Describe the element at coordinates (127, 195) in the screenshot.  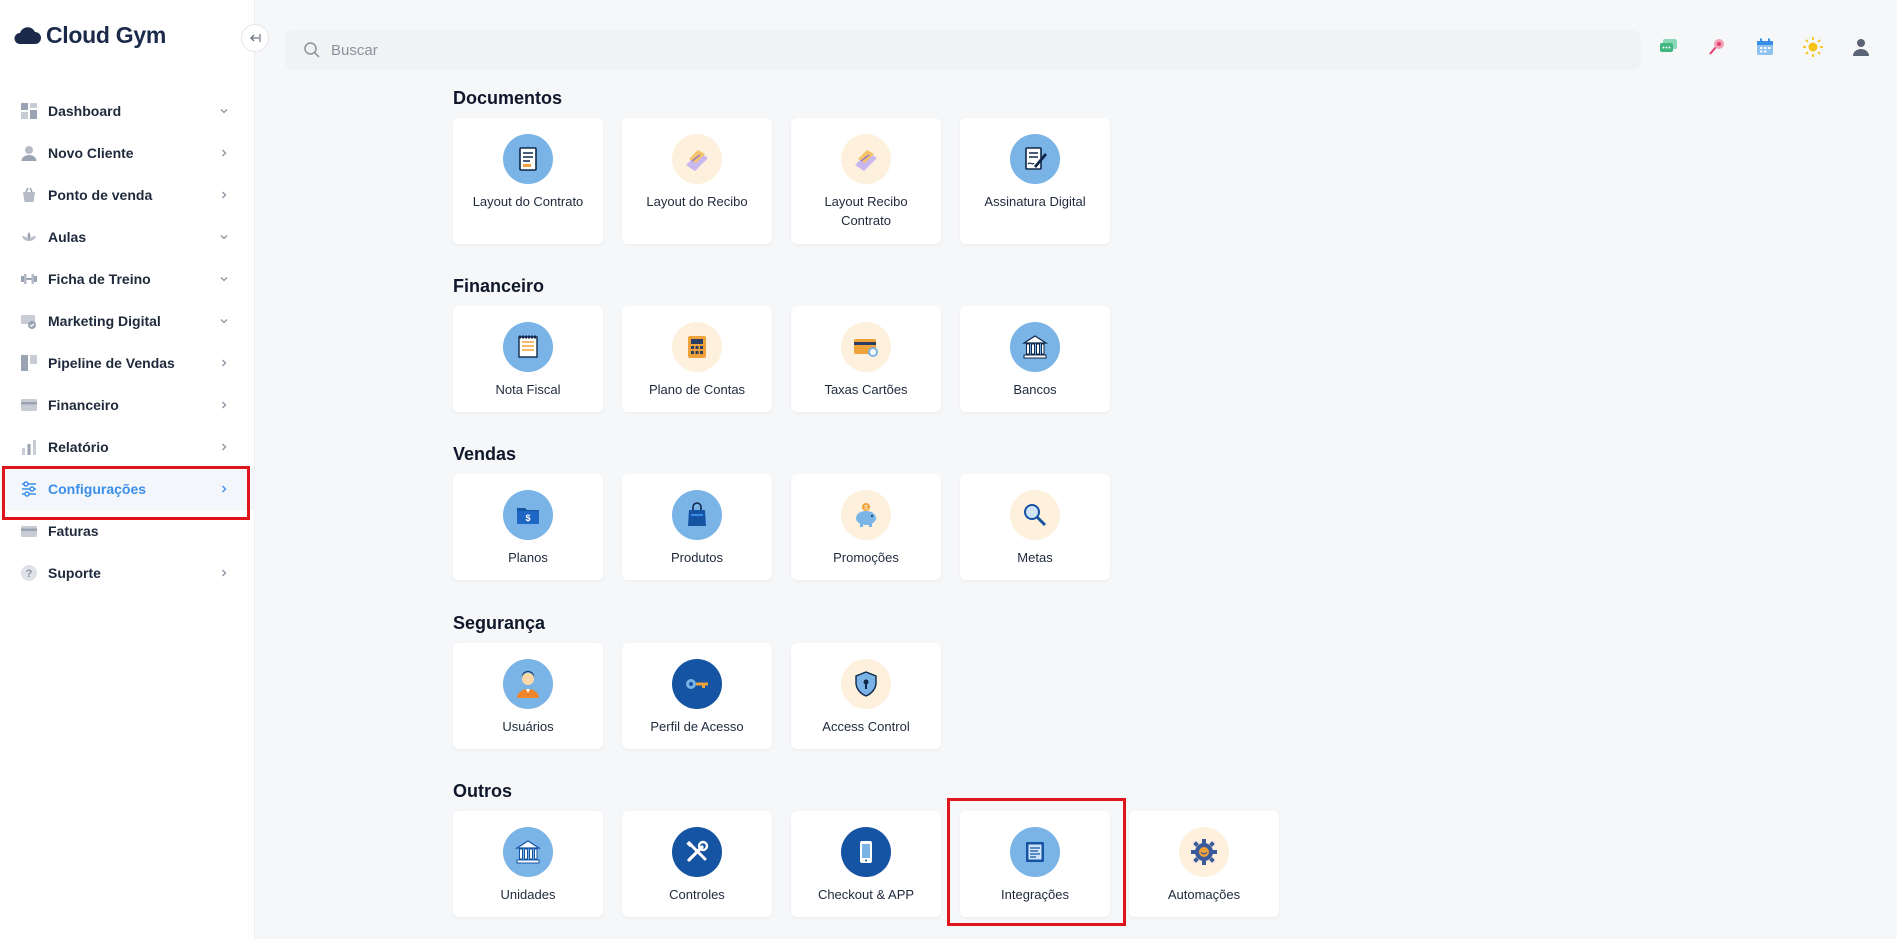
I see `sidebar-item-ponto-de-venda: Ponto de venda` at that location.